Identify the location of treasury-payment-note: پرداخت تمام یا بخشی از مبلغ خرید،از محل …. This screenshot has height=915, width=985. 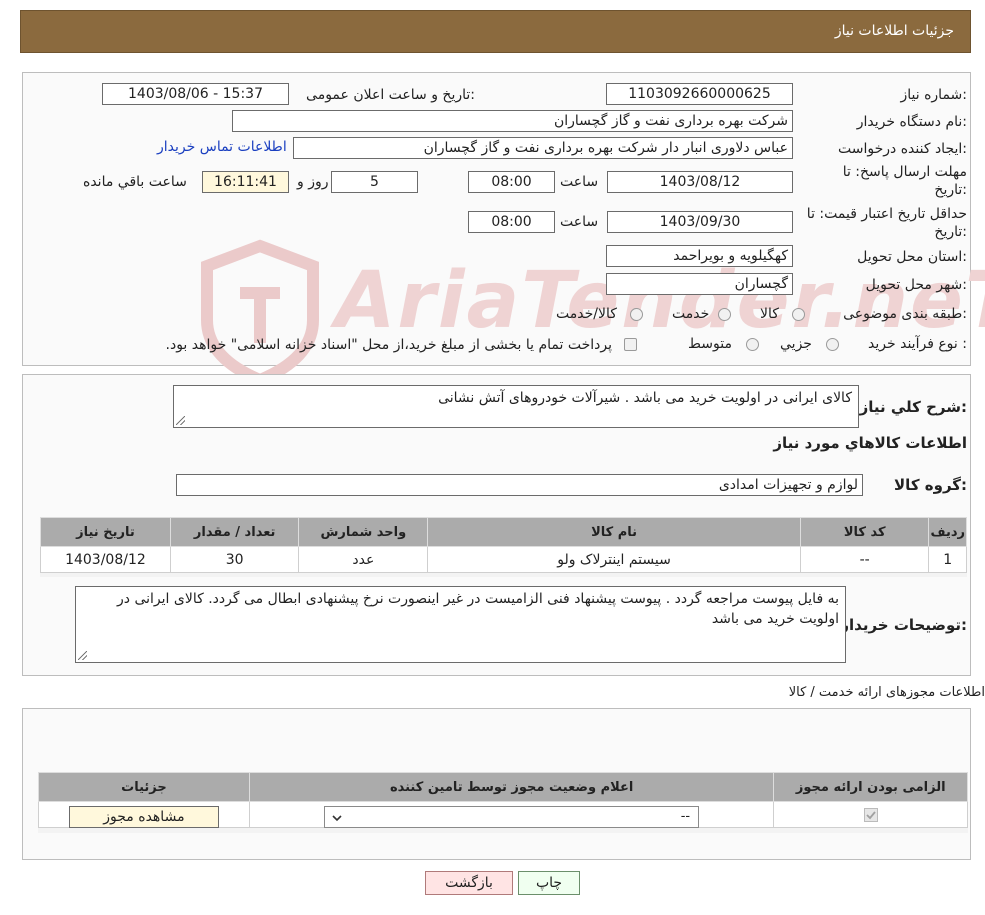
(388, 345).